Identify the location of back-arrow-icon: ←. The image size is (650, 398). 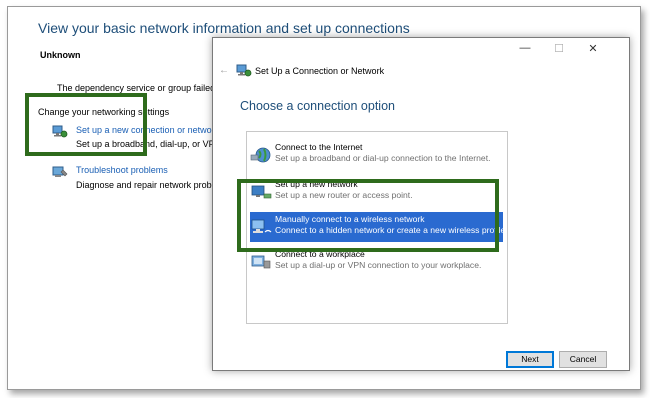
(224, 70).